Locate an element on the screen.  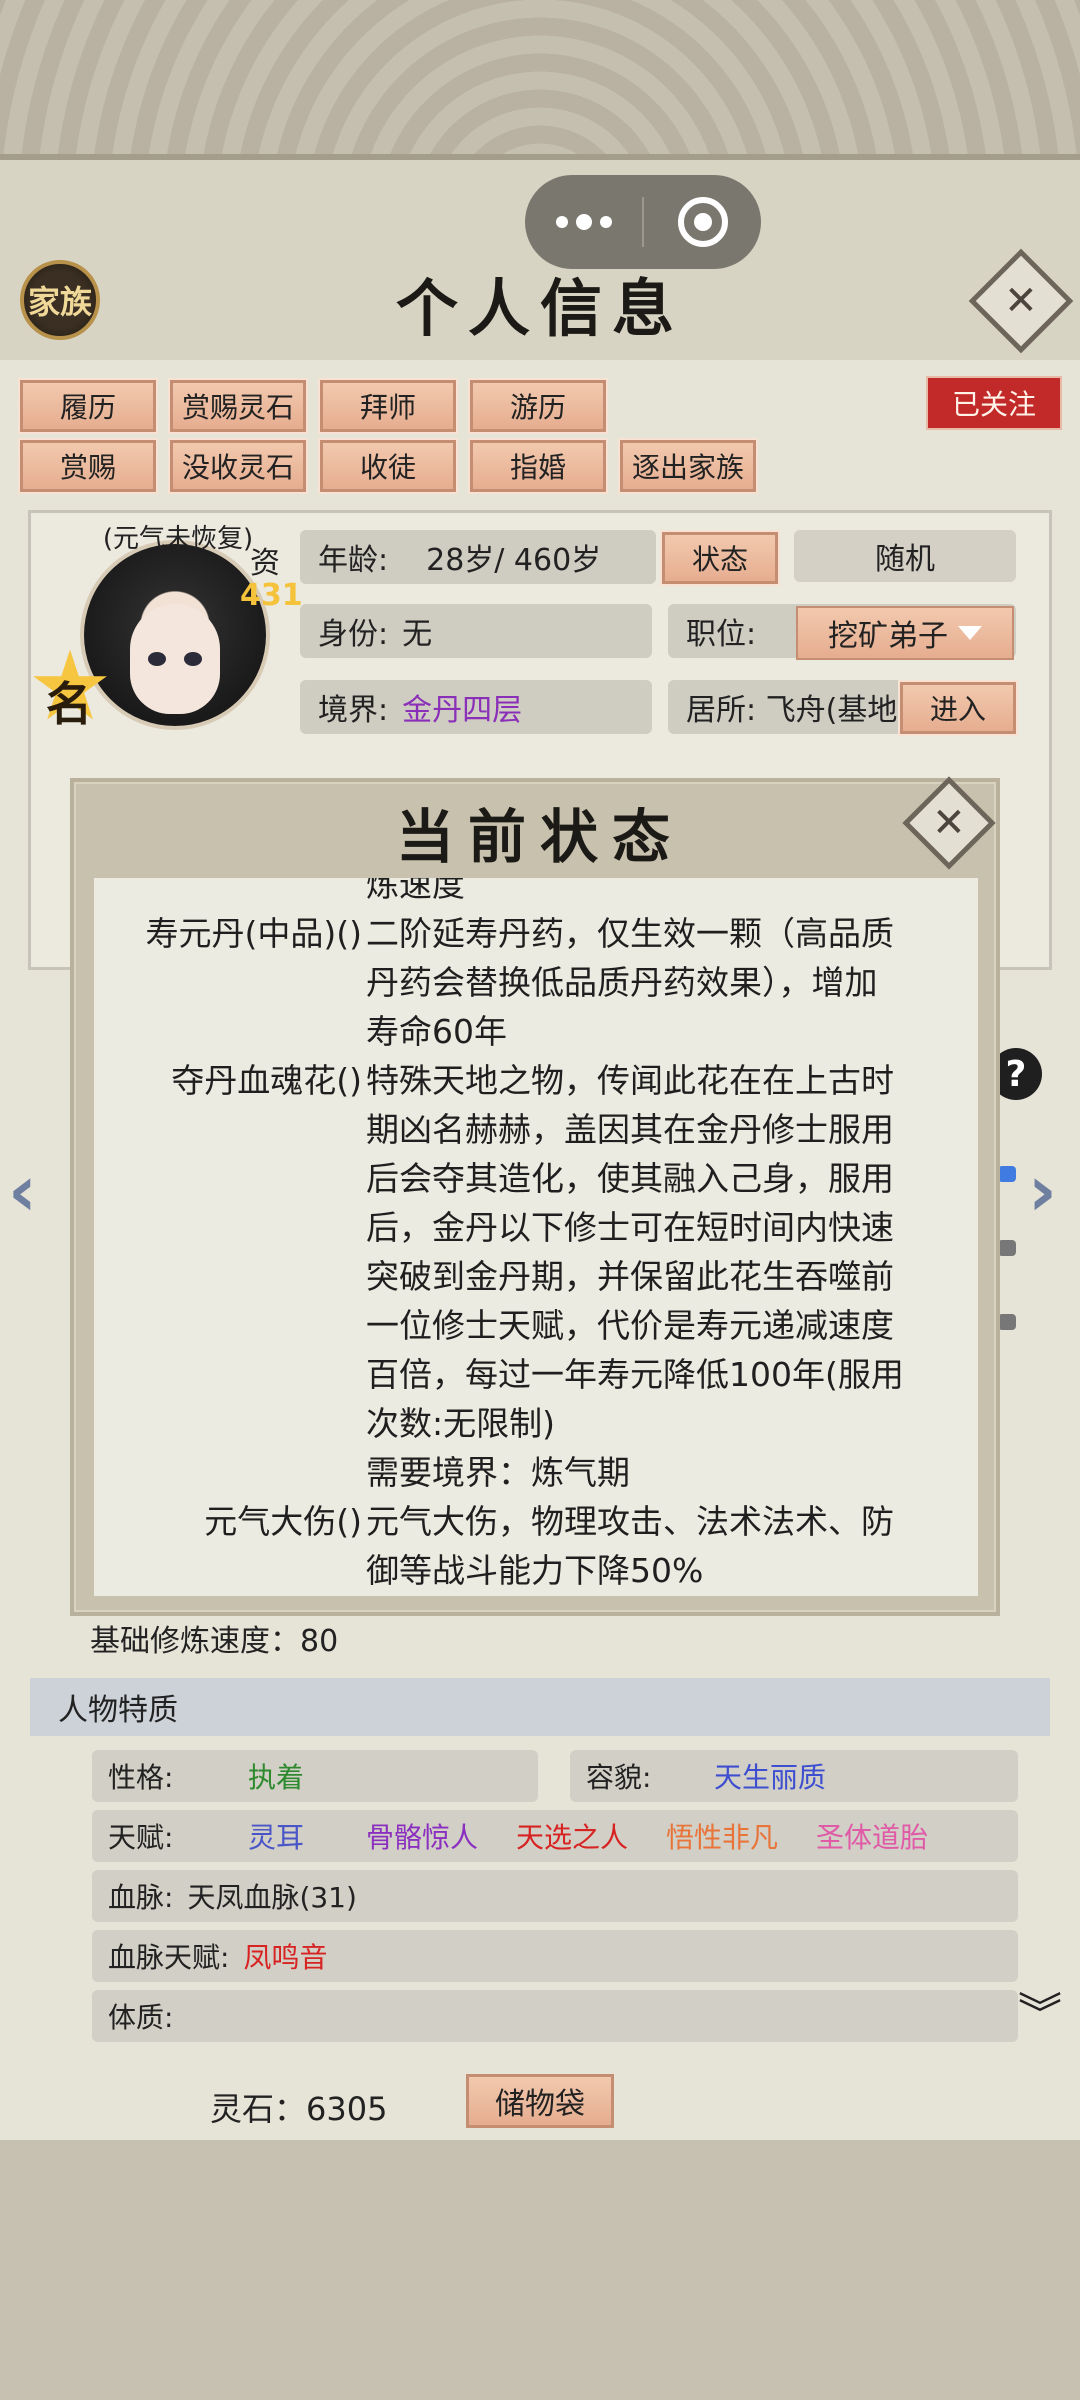
chevron-down-icon: ︾ is located at coordinates (1040, 2009).